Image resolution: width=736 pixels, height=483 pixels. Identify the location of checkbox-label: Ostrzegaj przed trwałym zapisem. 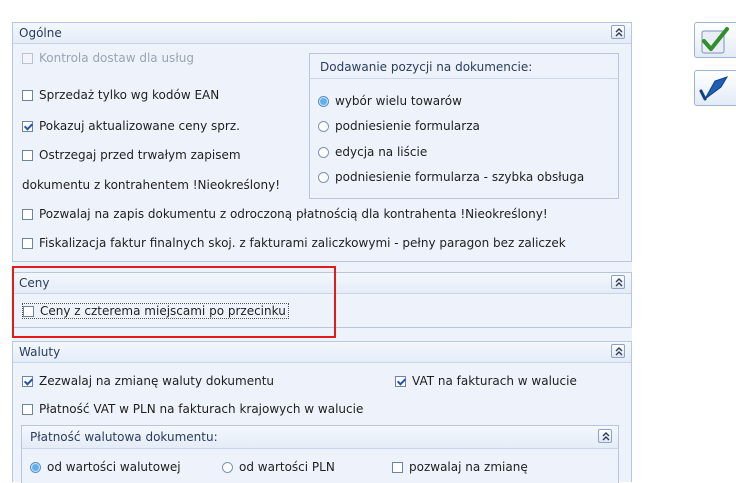
(140, 155).